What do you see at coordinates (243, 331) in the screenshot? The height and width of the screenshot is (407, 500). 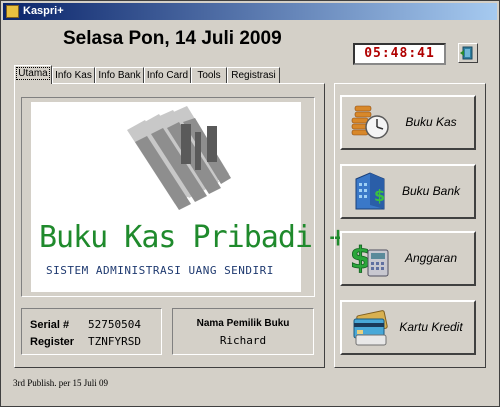 I see `owner-box: Nama Pemilik Buku Richard` at bounding box center [243, 331].